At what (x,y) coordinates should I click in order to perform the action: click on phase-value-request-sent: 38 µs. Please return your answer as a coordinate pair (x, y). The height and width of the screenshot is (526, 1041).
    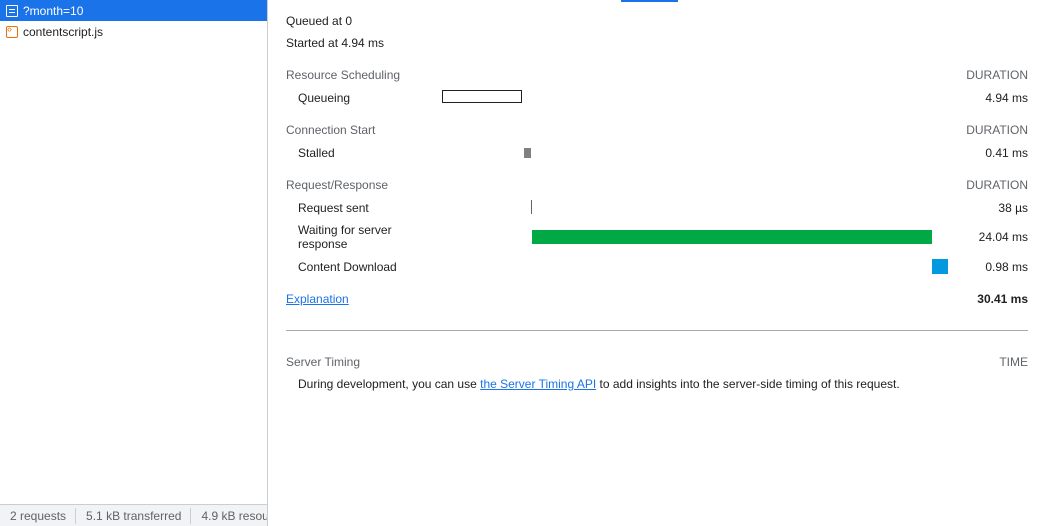
    Looking at the image, I should click on (1013, 208).